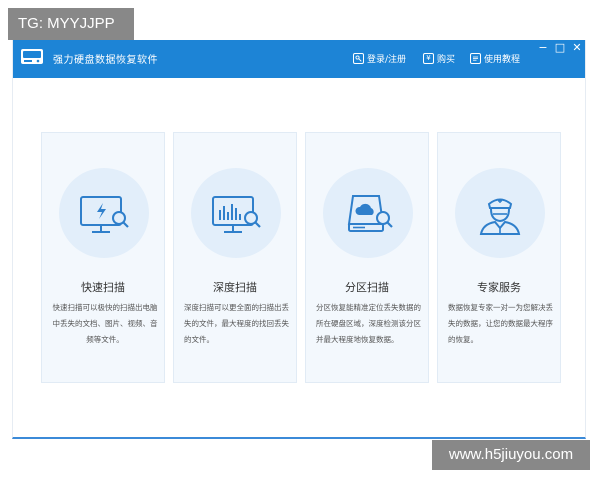 Image resolution: width=600 pixels, height=480 pixels. What do you see at coordinates (500, 216) in the screenshot?
I see `expert-doctor-icon` at bounding box center [500, 216].